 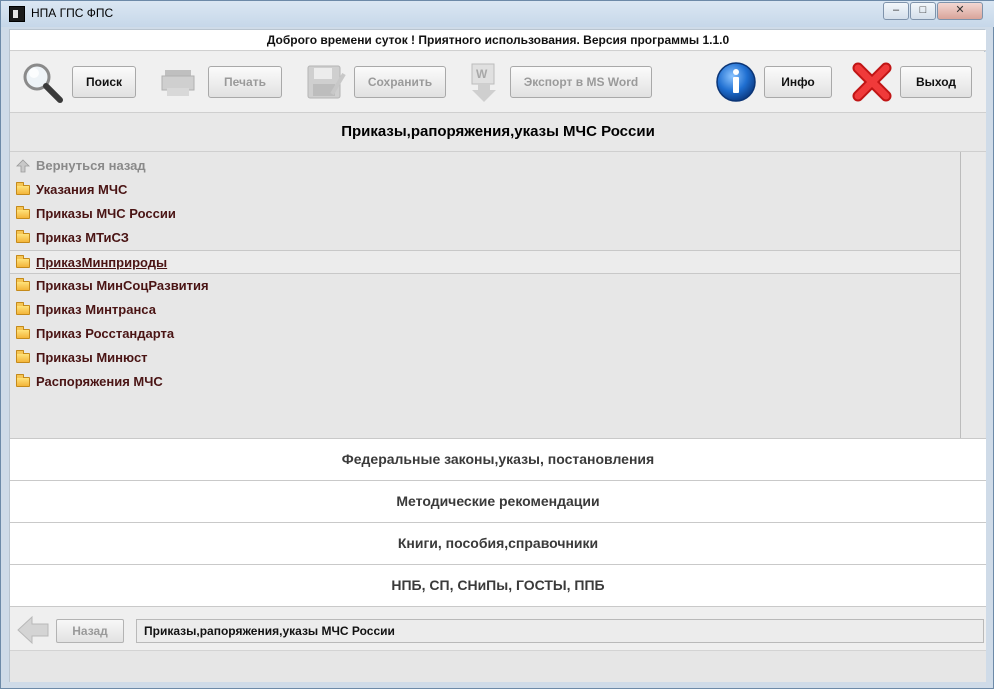 What do you see at coordinates (581, 82) in the screenshot?
I see `export-word-button: Экспорт в MS Word` at bounding box center [581, 82].